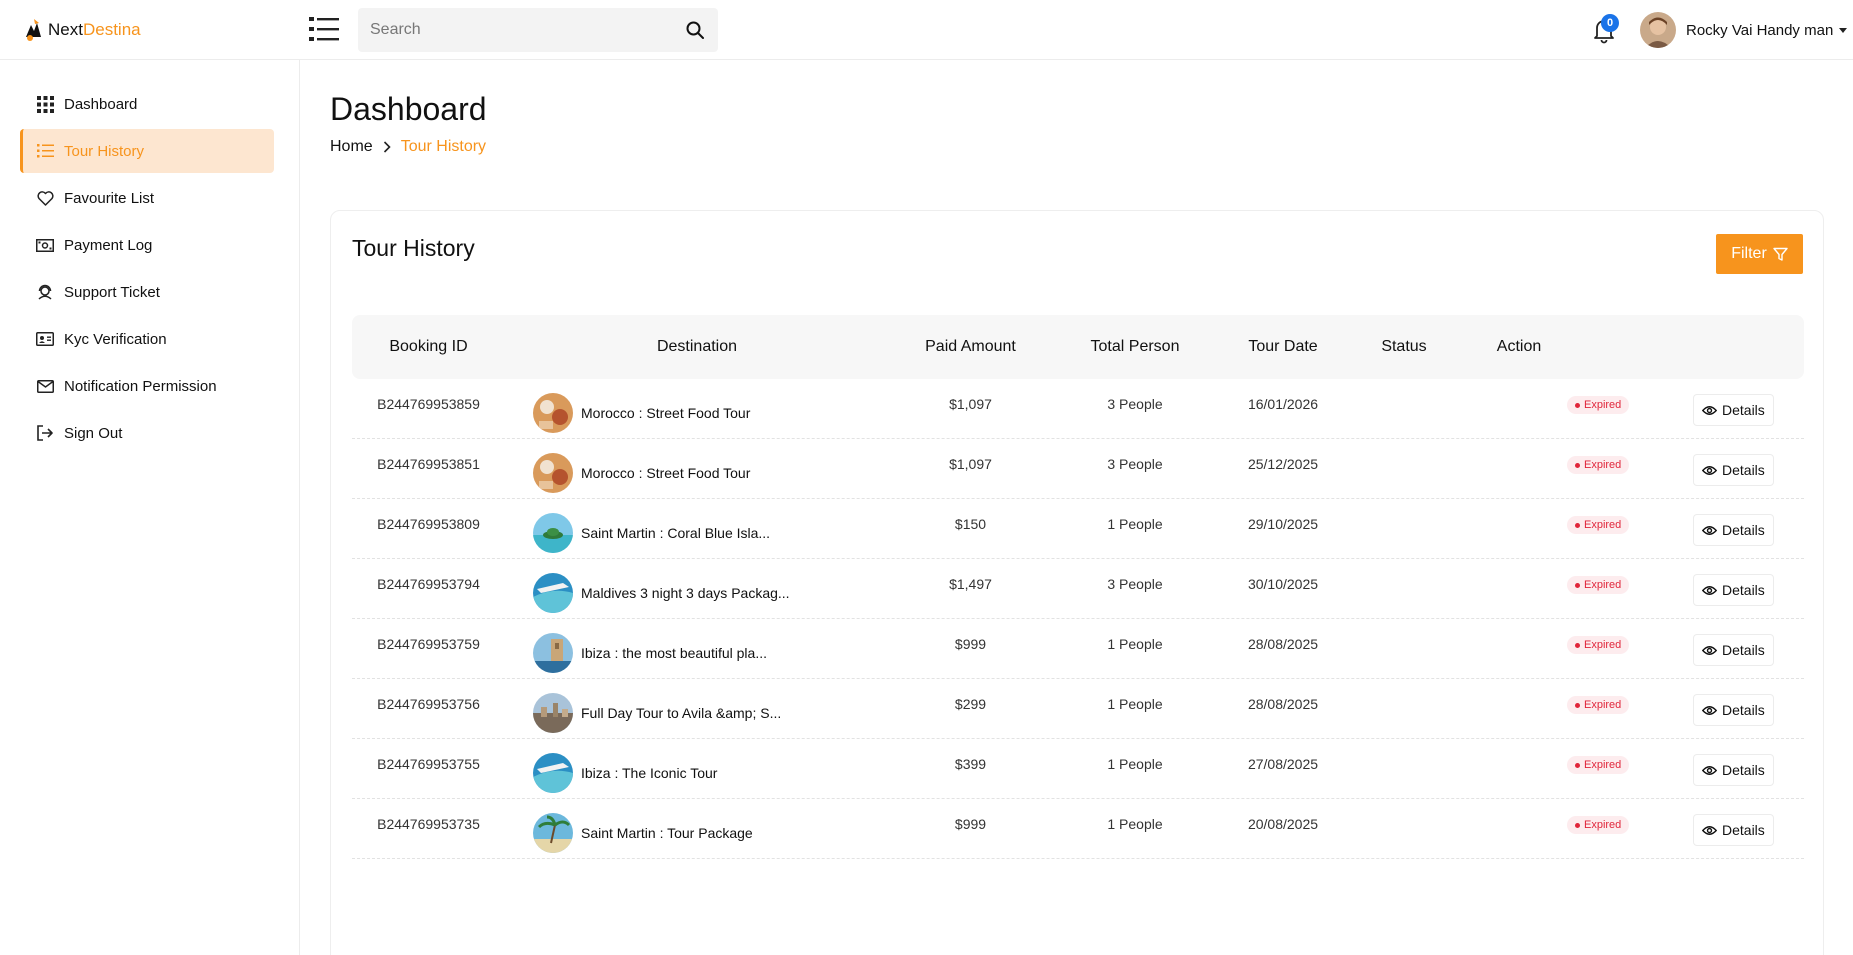 This screenshot has height=955, width=1853. Describe the element at coordinates (101, 104) in the screenshot. I see `sidebar-item-label: Dashboard` at that location.